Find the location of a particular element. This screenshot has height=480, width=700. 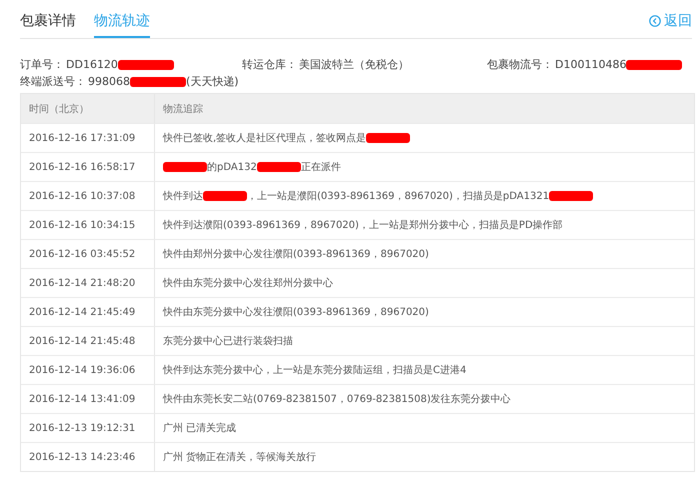

time-cell: 2016-12-13 19:12:31 is located at coordinates (82, 428).